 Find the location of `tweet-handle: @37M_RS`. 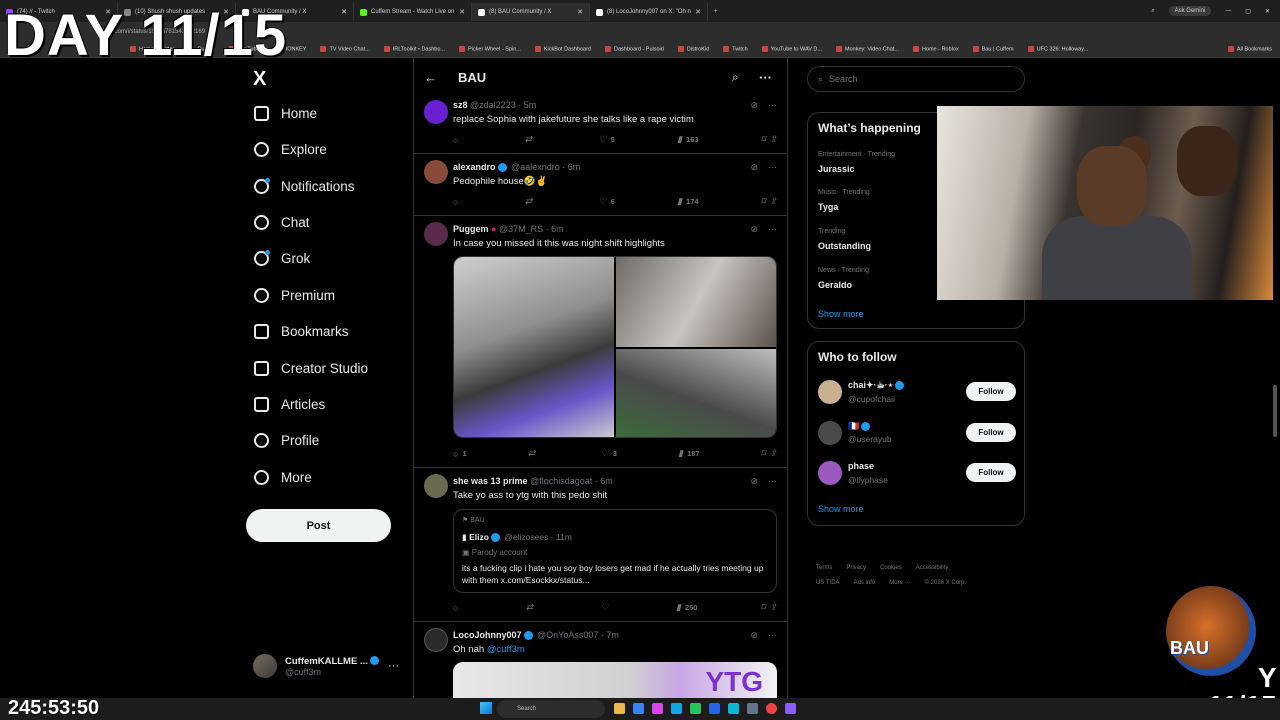

tweet-handle: @37M_RS is located at coordinates (521, 229).